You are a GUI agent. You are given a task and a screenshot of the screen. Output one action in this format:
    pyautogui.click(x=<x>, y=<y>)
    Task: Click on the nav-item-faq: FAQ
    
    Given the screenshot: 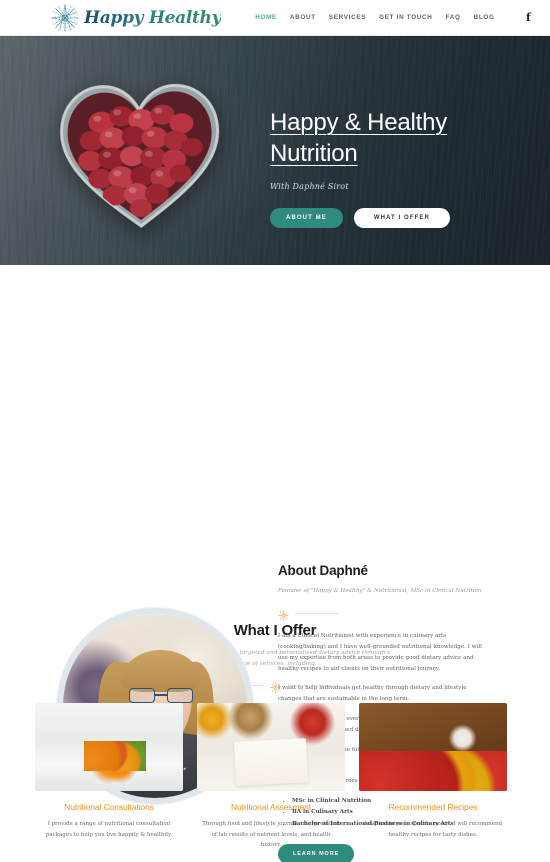 What is the action you would take?
    pyautogui.click(x=453, y=17)
    